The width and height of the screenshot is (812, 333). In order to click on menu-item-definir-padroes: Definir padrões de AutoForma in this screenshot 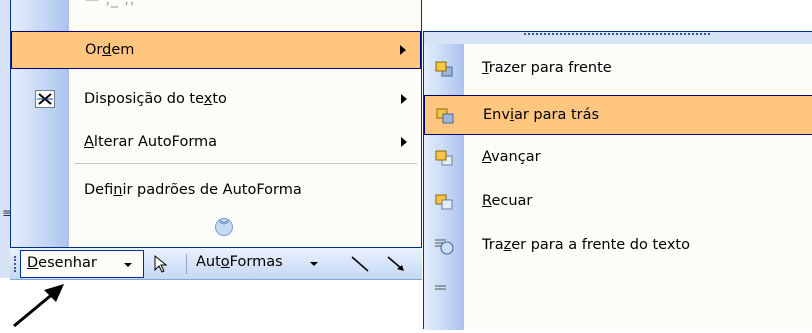, I will do `click(216, 191)`.